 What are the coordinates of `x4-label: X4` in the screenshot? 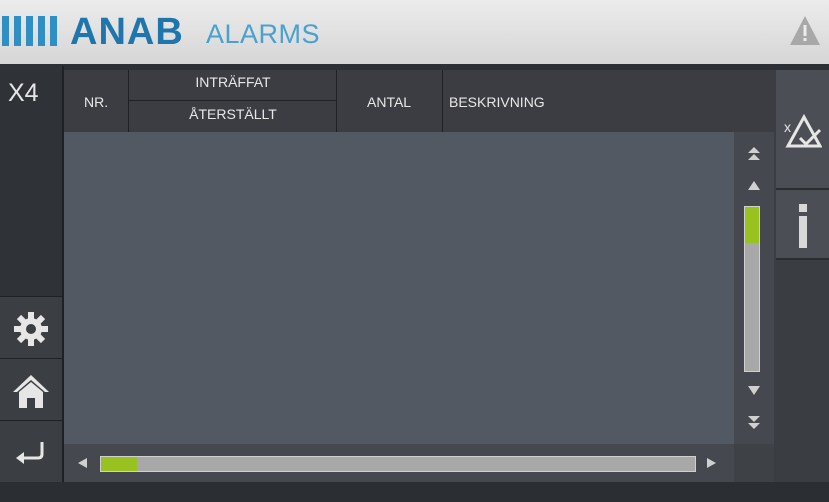 It's located at (23, 93).